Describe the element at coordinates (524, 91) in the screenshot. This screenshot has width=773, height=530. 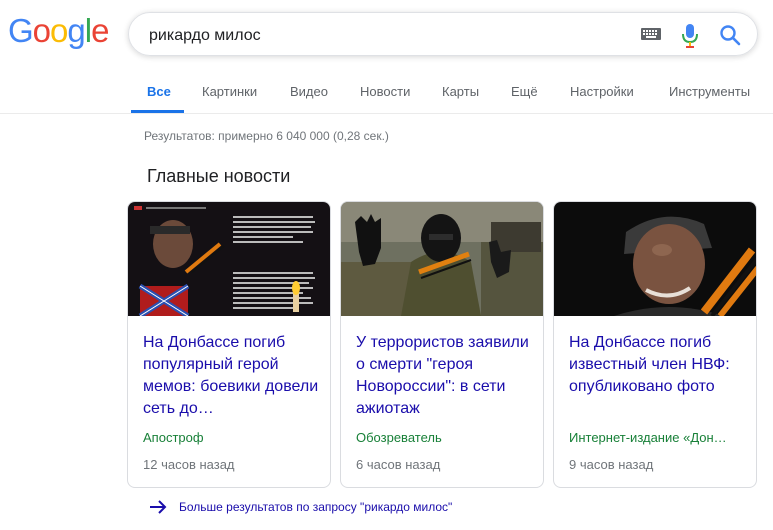
I see `tab-more: Ещё` at that location.